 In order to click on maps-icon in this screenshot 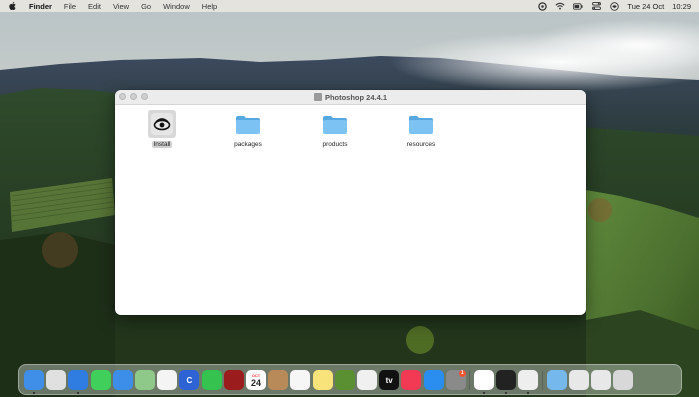, I will do `click(145, 380)`.